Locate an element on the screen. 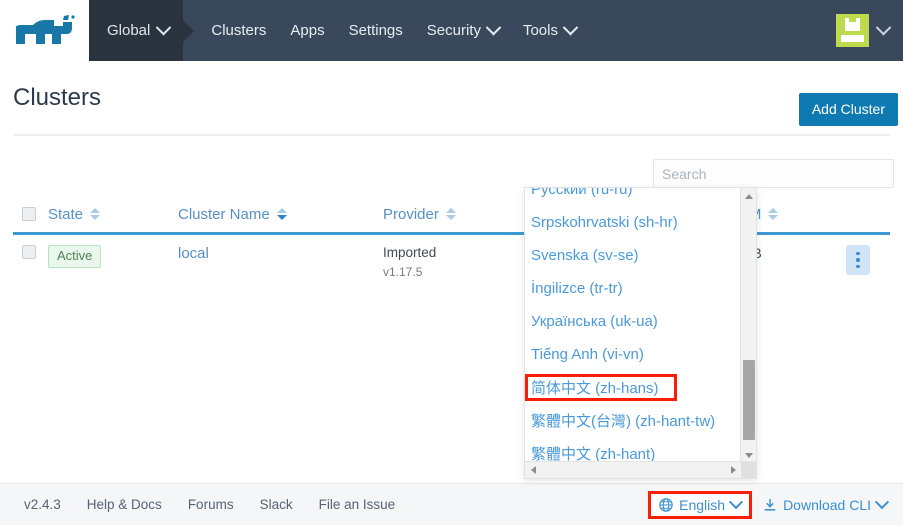  row-select-checkbox is located at coordinates (29, 252).